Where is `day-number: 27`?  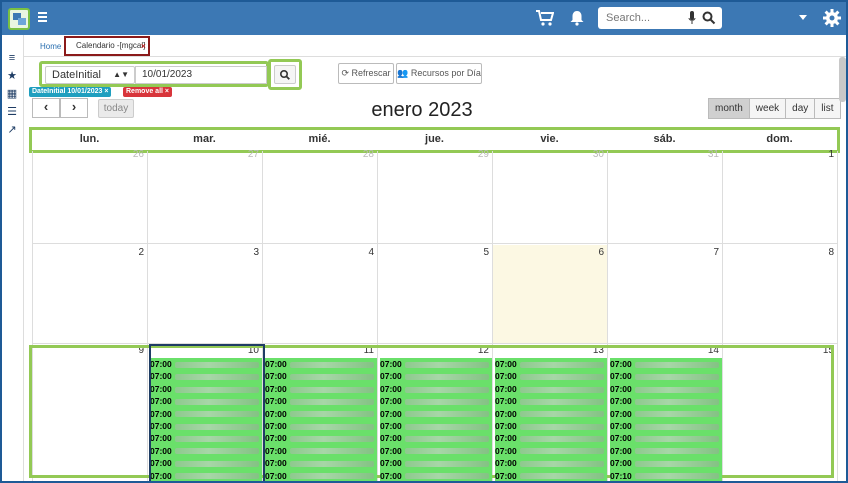 day-number: 27 is located at coordinates (243, 154).